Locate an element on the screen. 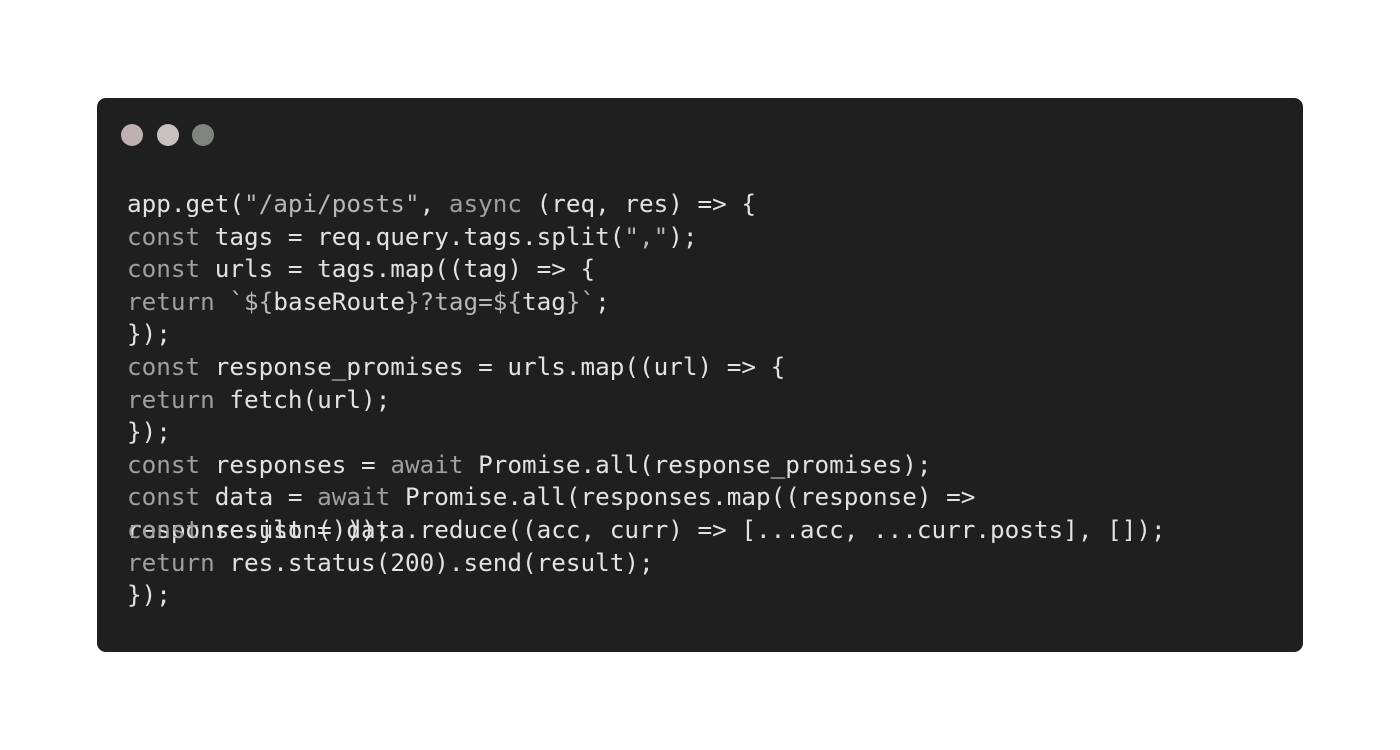 The height and width of the screenshot is (750, 1400). code-string: }?tag=${ is located at coordinates (463, 301).